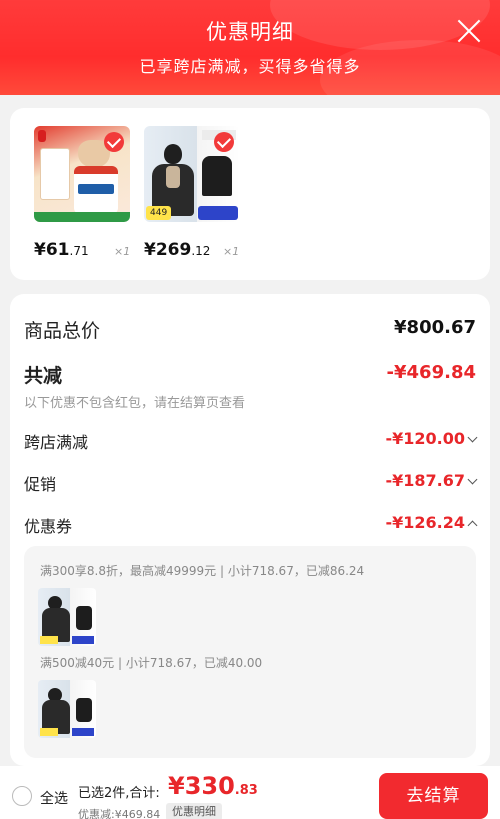  I want to click on page-subtitle: 已享跨店满减，买得多省得多, so click(250, 66).